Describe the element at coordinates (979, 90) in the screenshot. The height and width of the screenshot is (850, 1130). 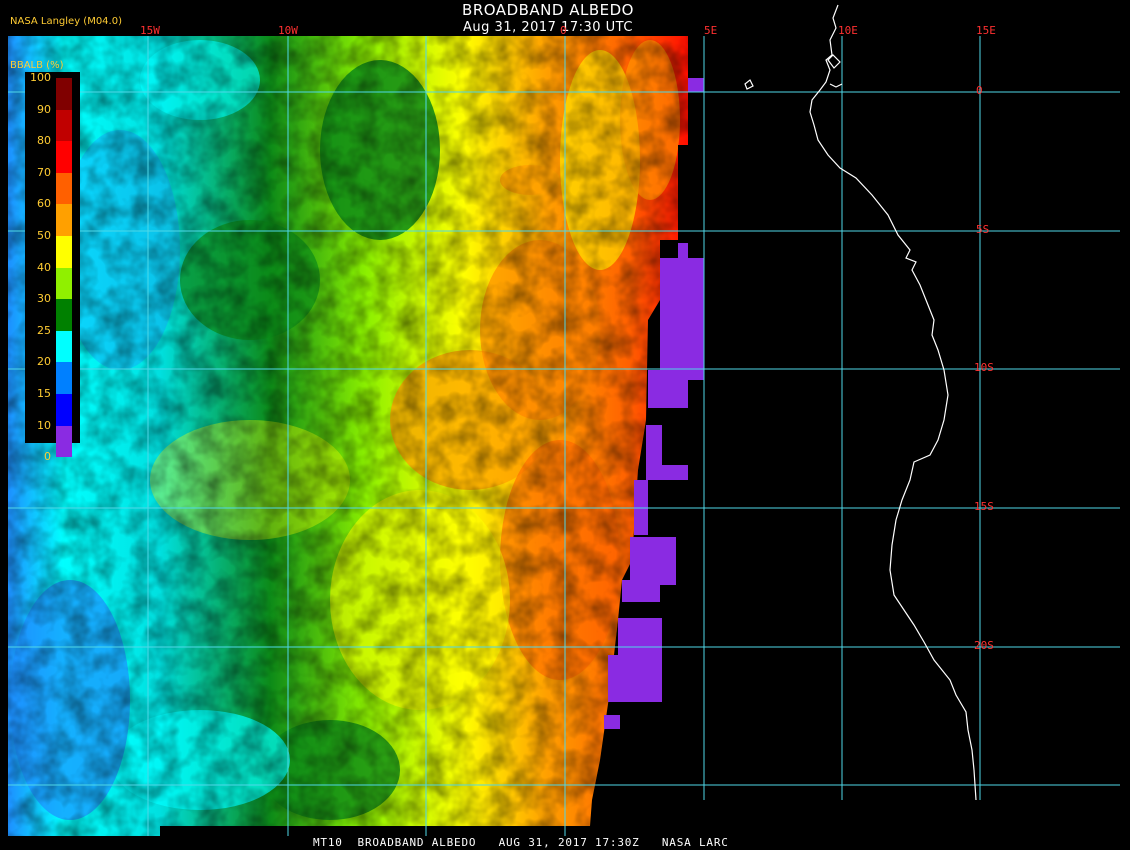
I see `lat-label-0: 0` at that location.